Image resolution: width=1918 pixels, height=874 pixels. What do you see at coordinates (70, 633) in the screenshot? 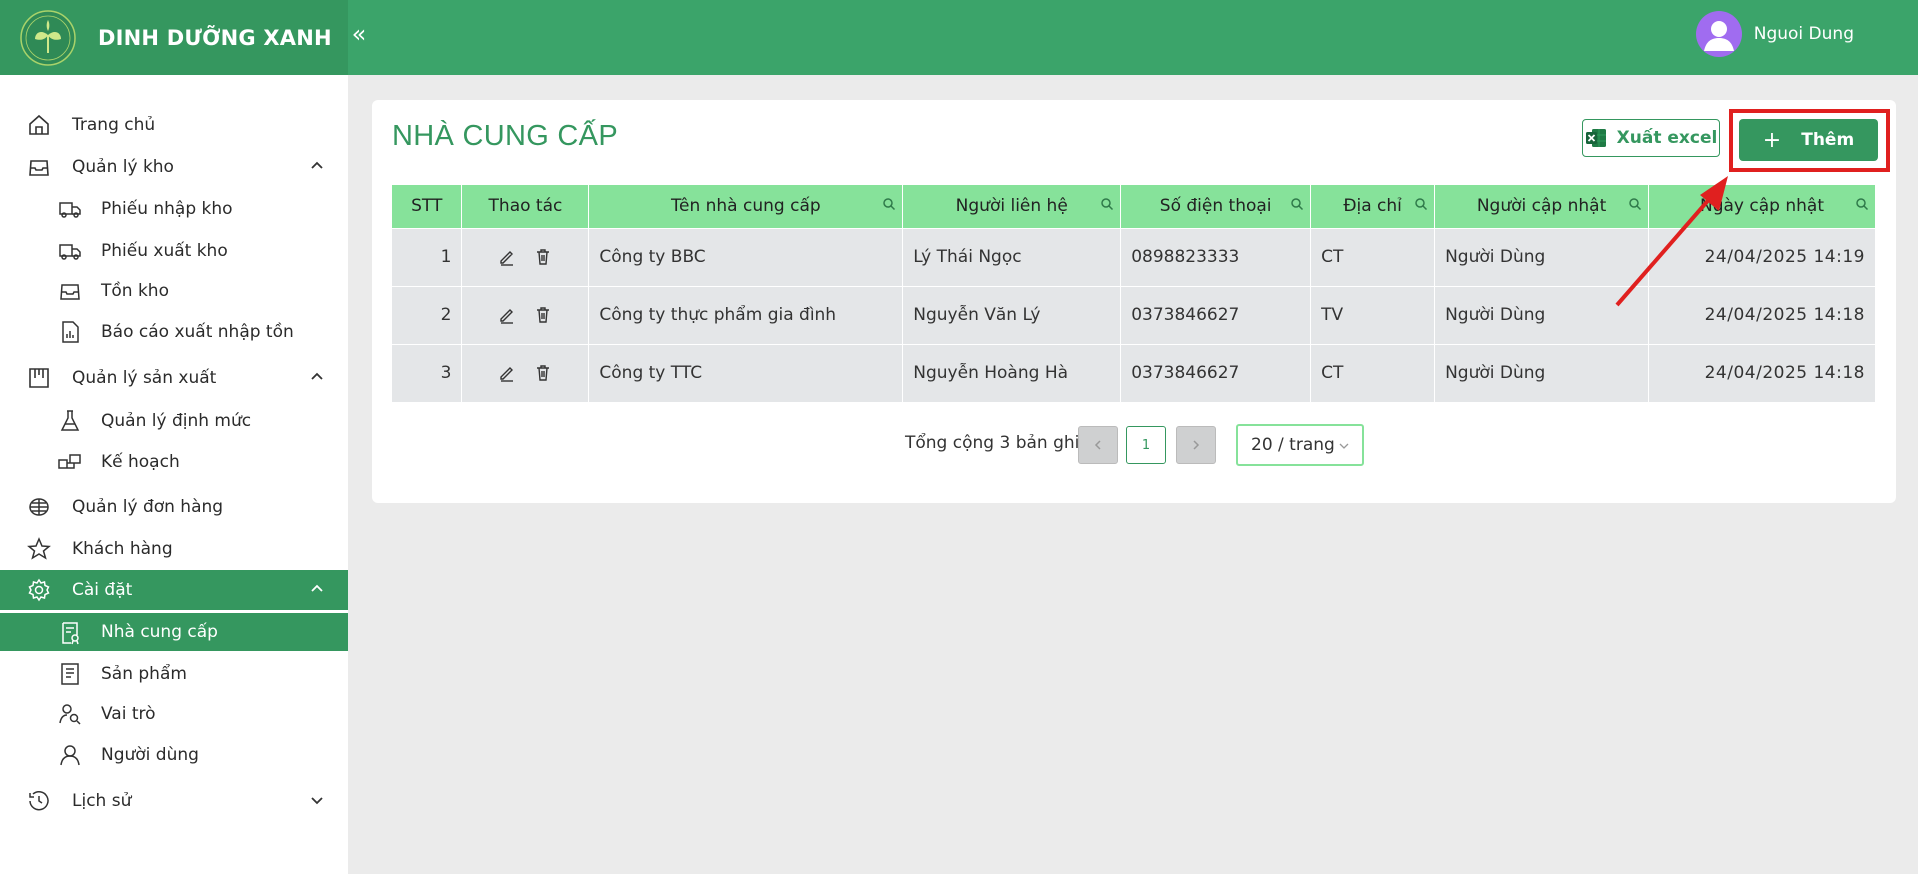
I see `supplier-icon` at bounding box center [70, 633].